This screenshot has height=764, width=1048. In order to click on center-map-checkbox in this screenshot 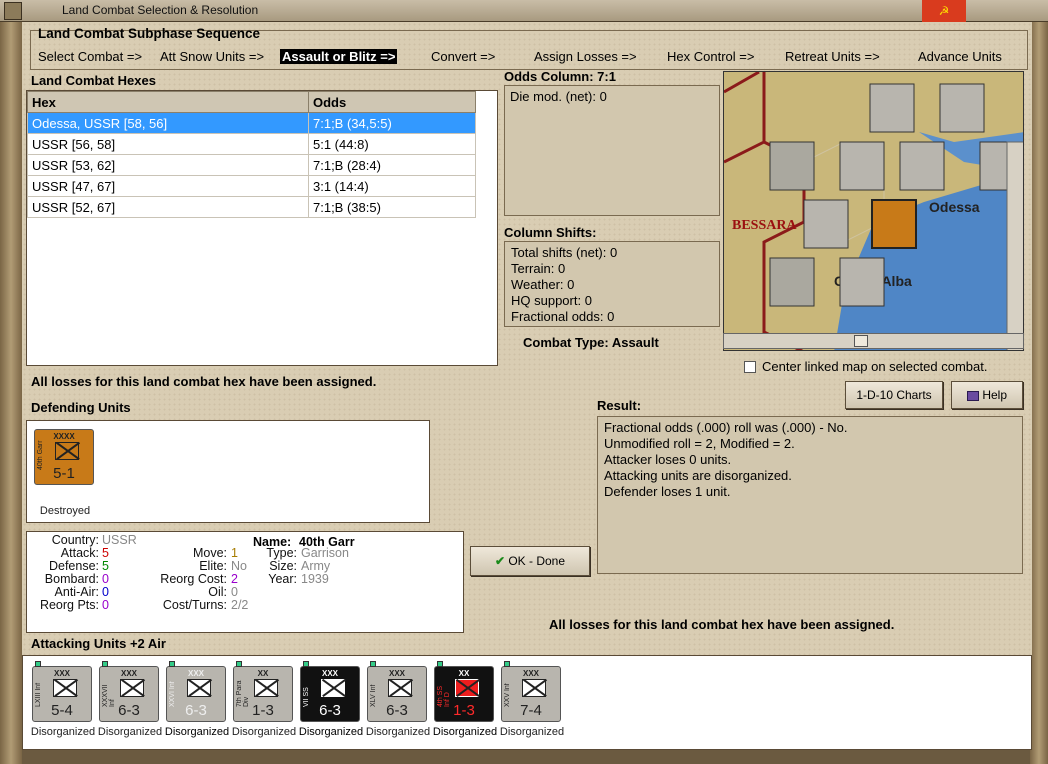, I will do `click(750, 367)`.